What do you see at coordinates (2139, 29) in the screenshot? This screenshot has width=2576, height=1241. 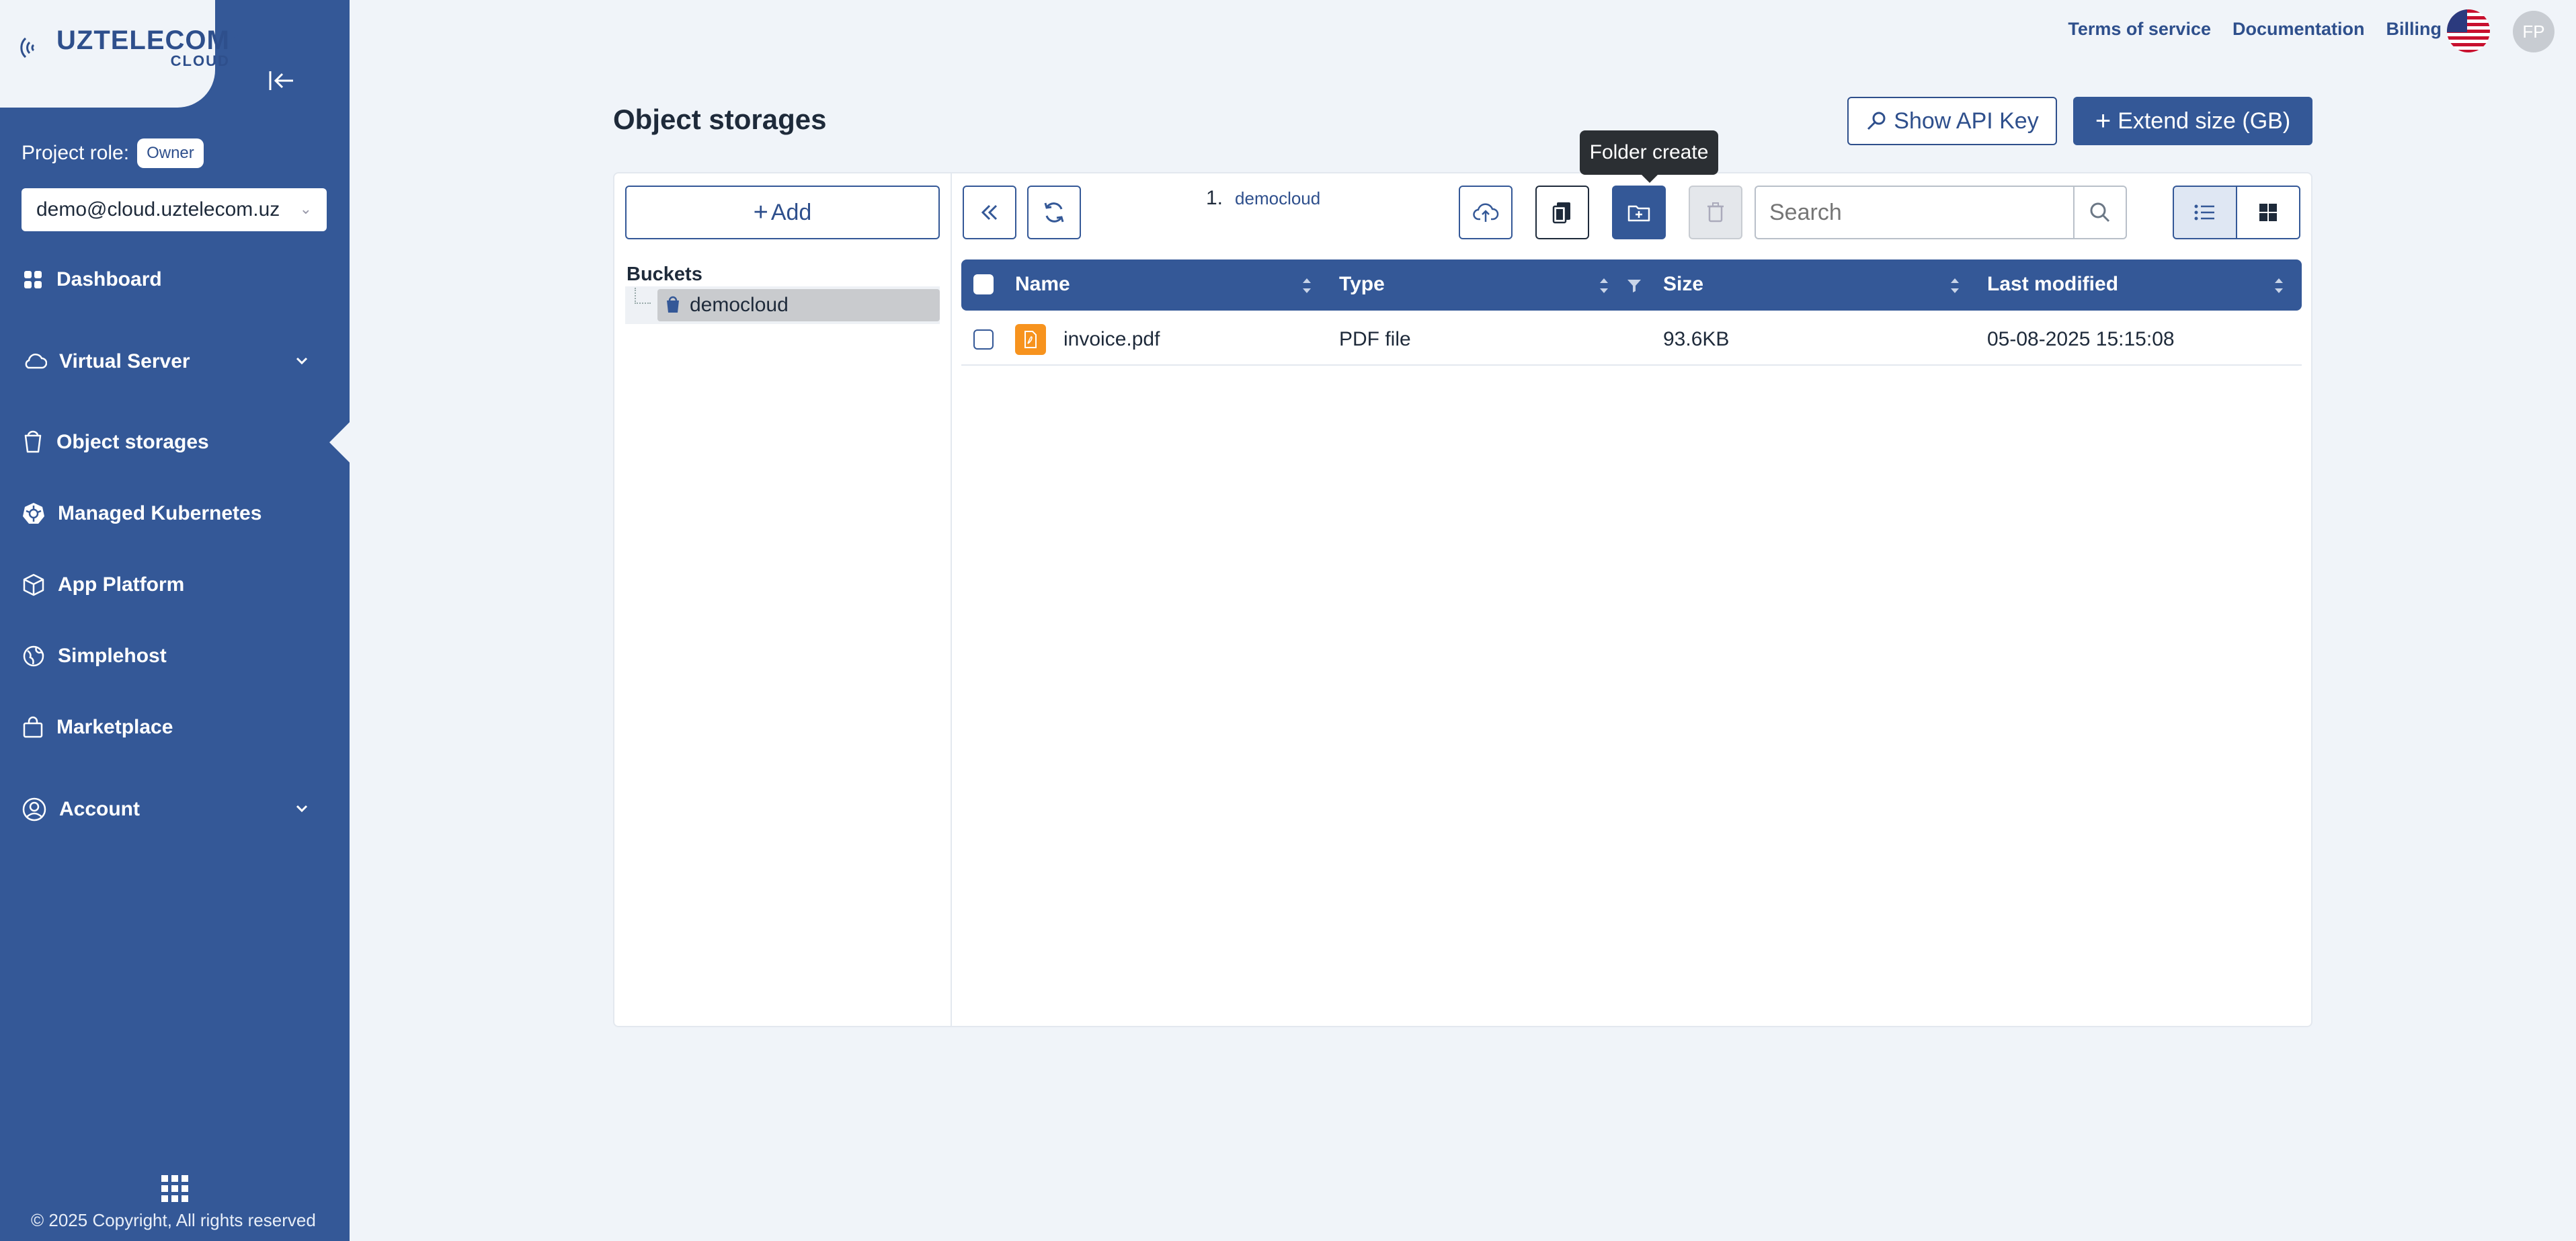 I see `terms-link: Terms of service` at bounding box center [2139, 29].